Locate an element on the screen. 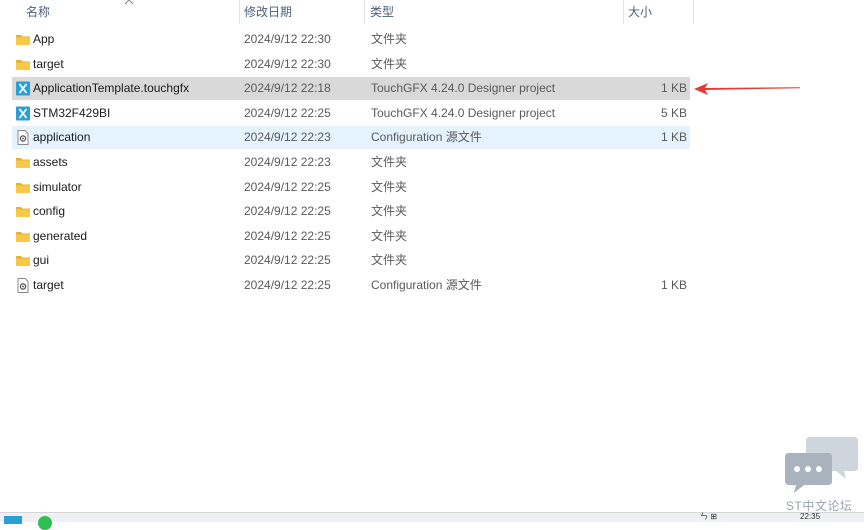  touchgfx-taskbar-icon is located at coordinates (13, 520).